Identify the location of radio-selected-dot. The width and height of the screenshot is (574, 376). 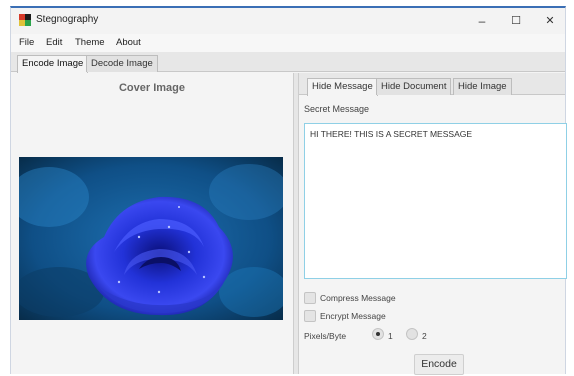
(378, 334).